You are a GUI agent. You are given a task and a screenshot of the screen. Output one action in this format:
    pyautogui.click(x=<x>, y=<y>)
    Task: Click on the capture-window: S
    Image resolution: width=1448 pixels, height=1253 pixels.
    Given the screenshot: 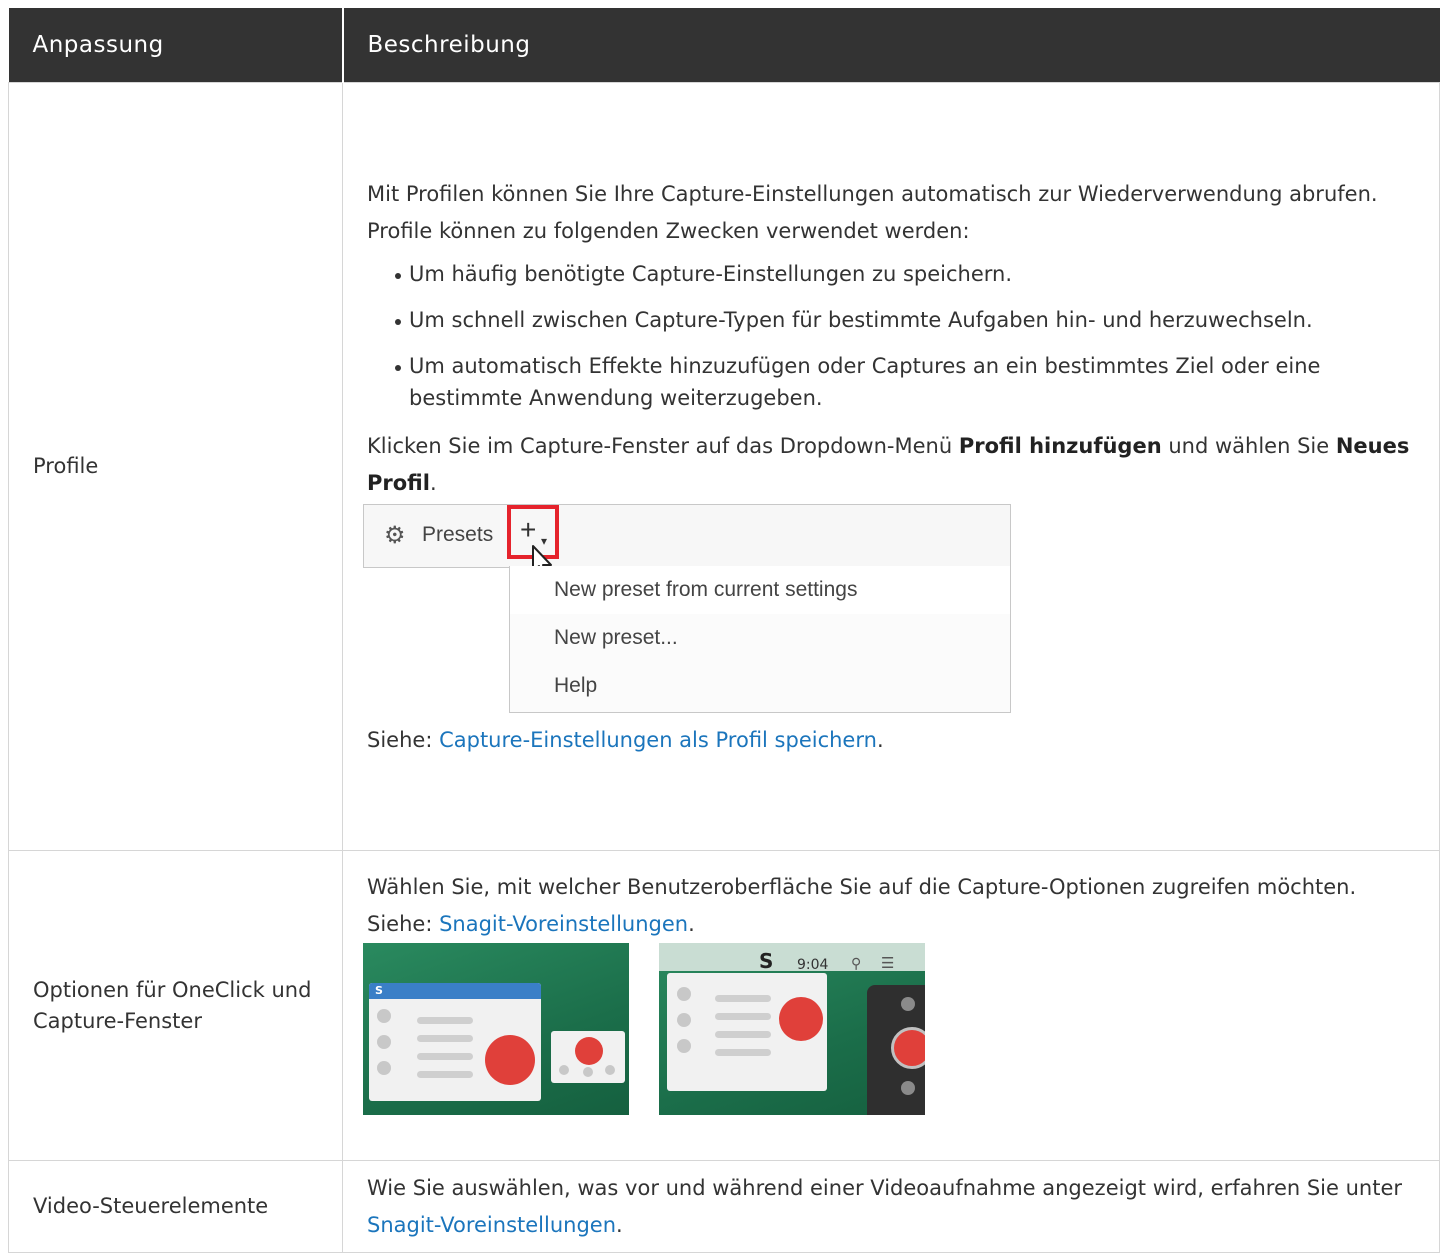 What is the action you would take?
    pyautogui.click(x=455, y=1042)
    